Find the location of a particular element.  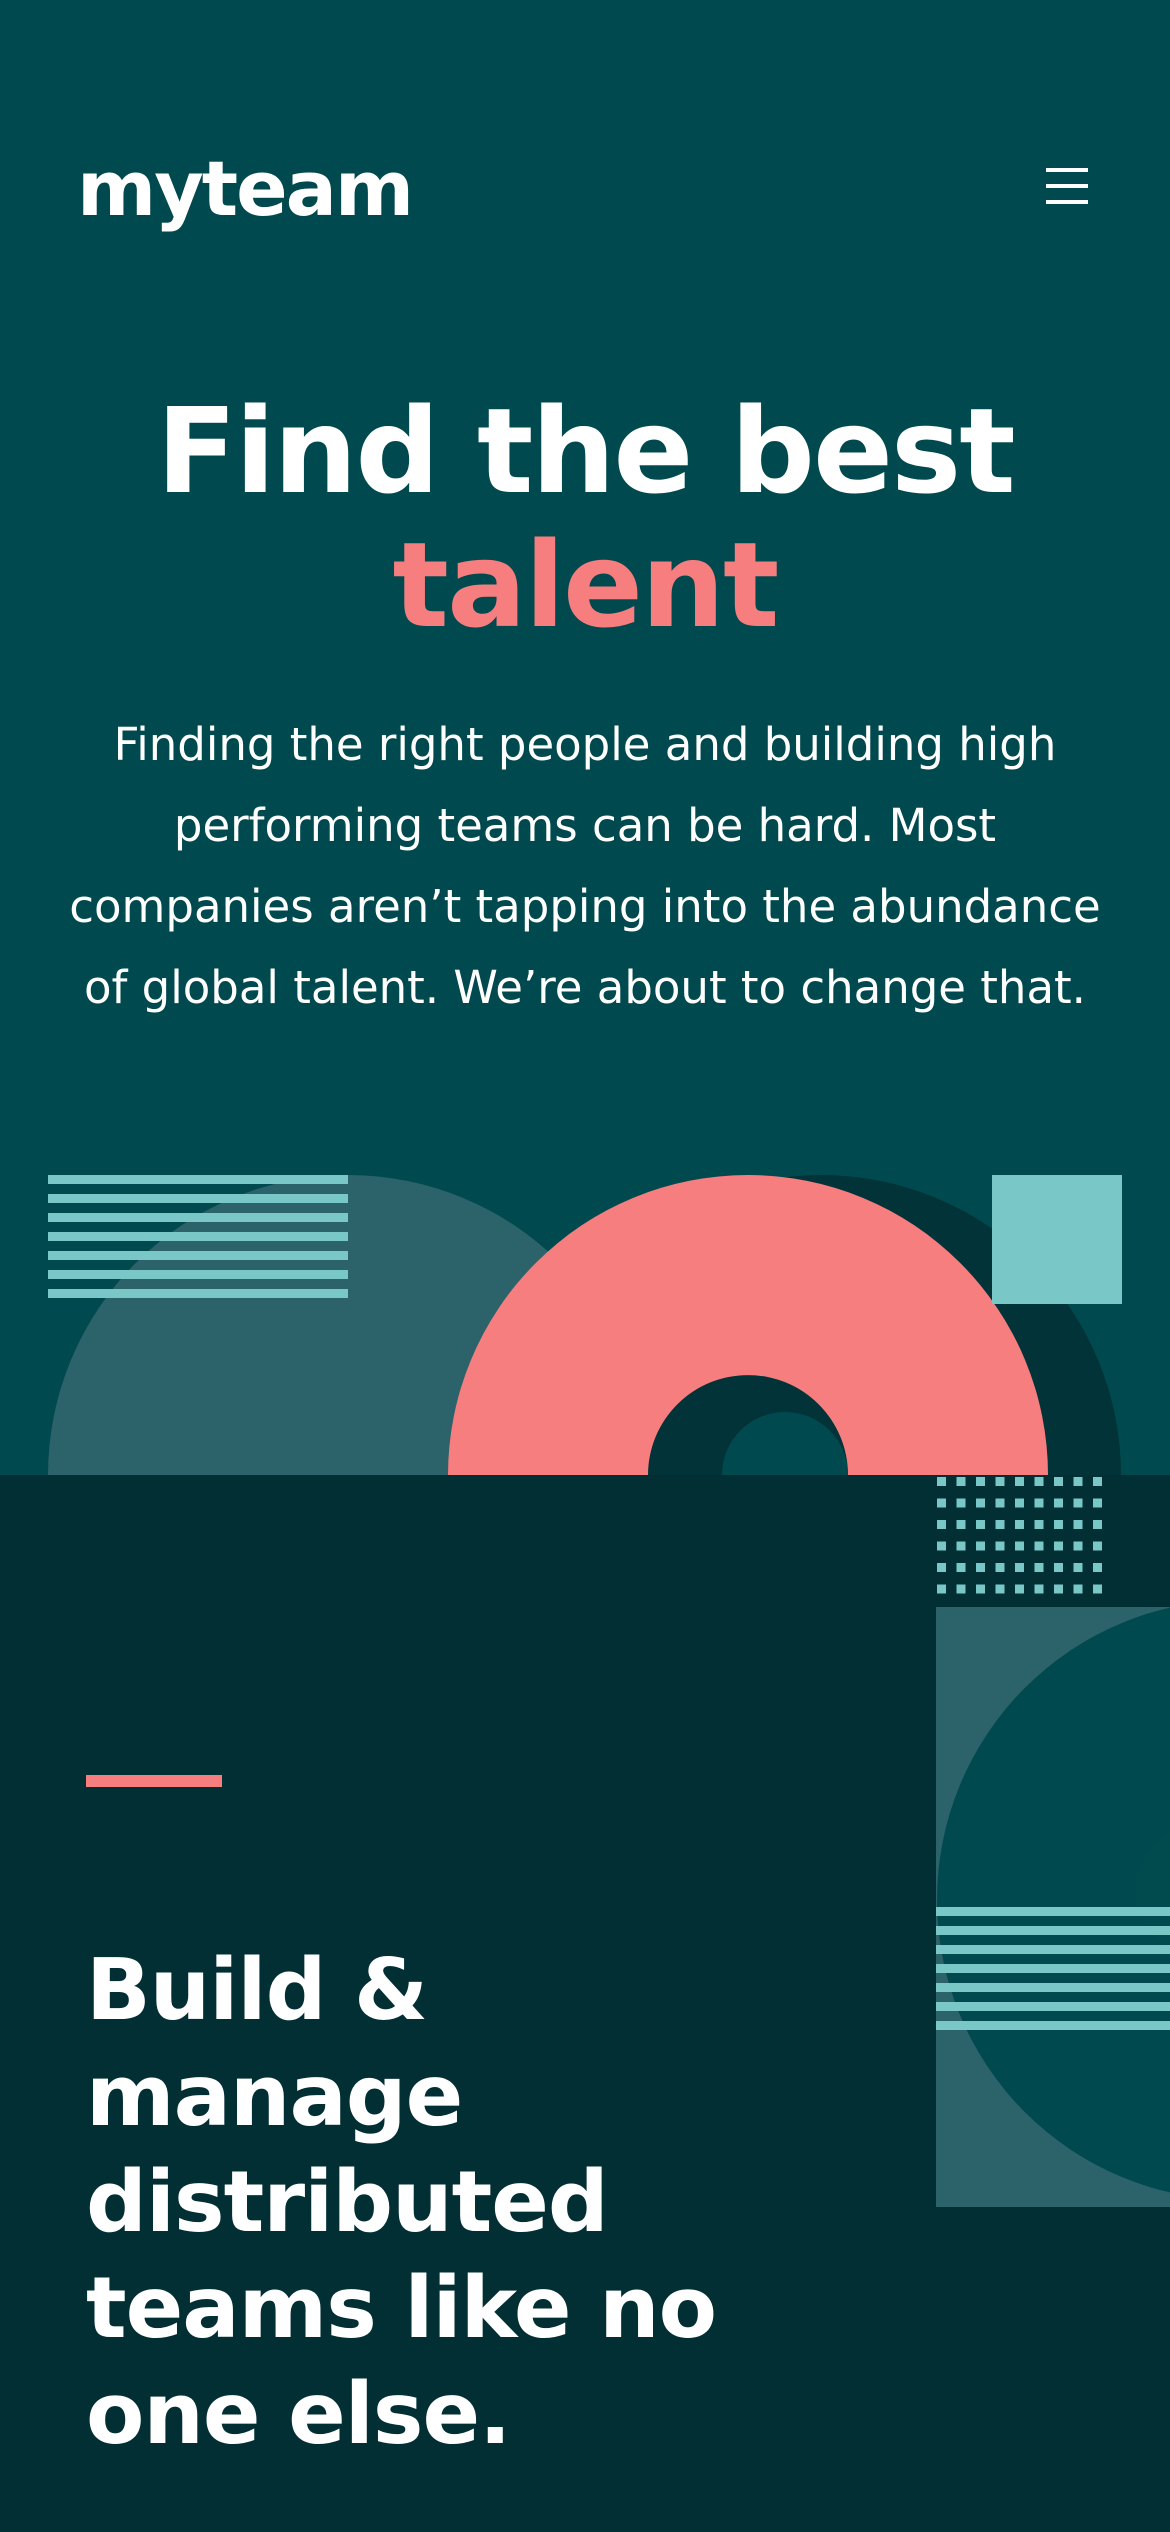

coral-accent-bar is located at coordinates (154, 1781).